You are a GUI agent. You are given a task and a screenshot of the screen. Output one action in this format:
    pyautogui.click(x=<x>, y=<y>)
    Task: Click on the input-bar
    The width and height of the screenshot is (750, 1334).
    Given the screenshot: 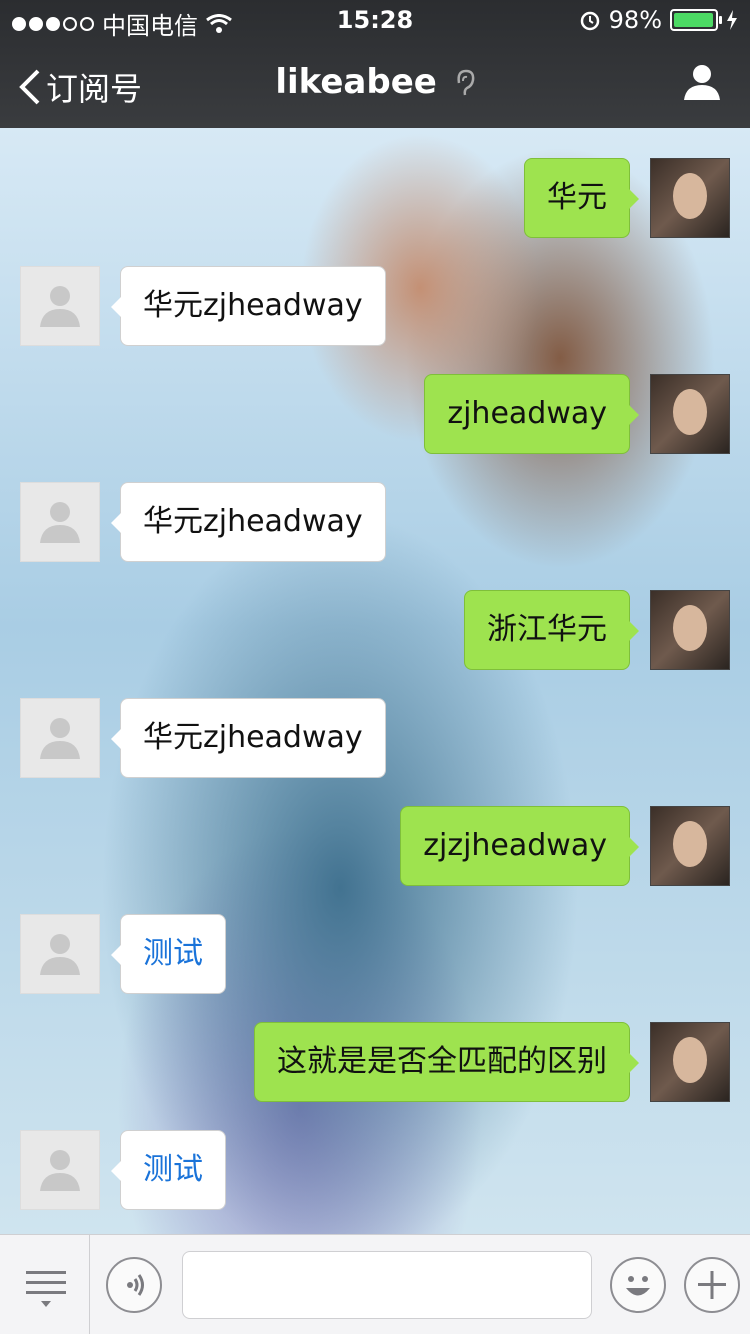 What is the action you would take?
    pyautogui.click(x=375, y=1284)
    